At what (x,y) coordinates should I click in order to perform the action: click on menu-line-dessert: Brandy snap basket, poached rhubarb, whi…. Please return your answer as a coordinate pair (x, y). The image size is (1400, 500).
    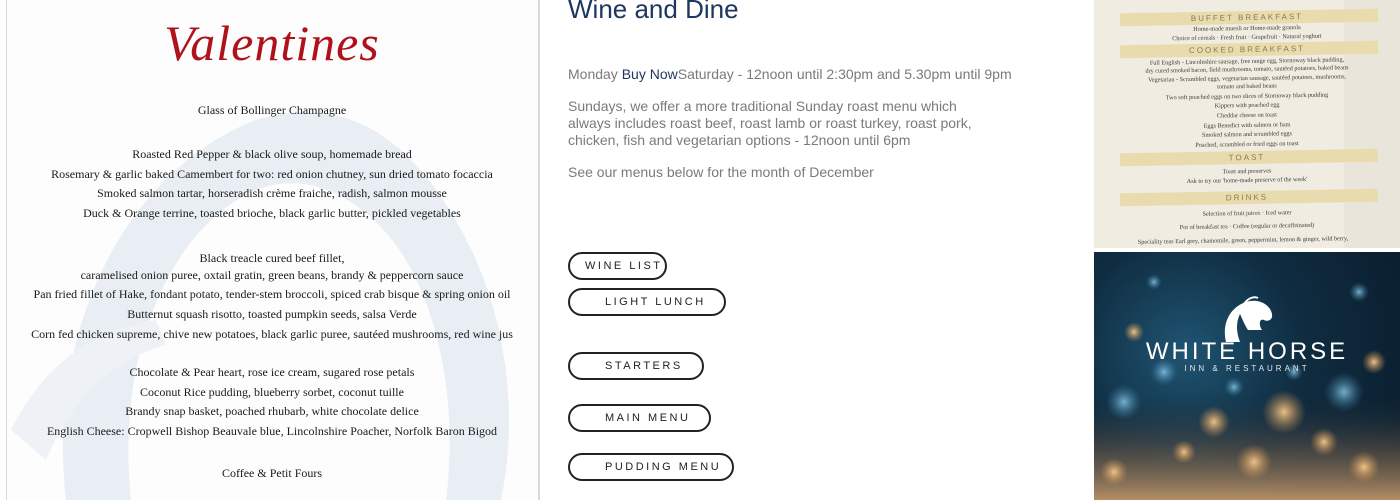
    Looking at the image, I should click on (272, 411).